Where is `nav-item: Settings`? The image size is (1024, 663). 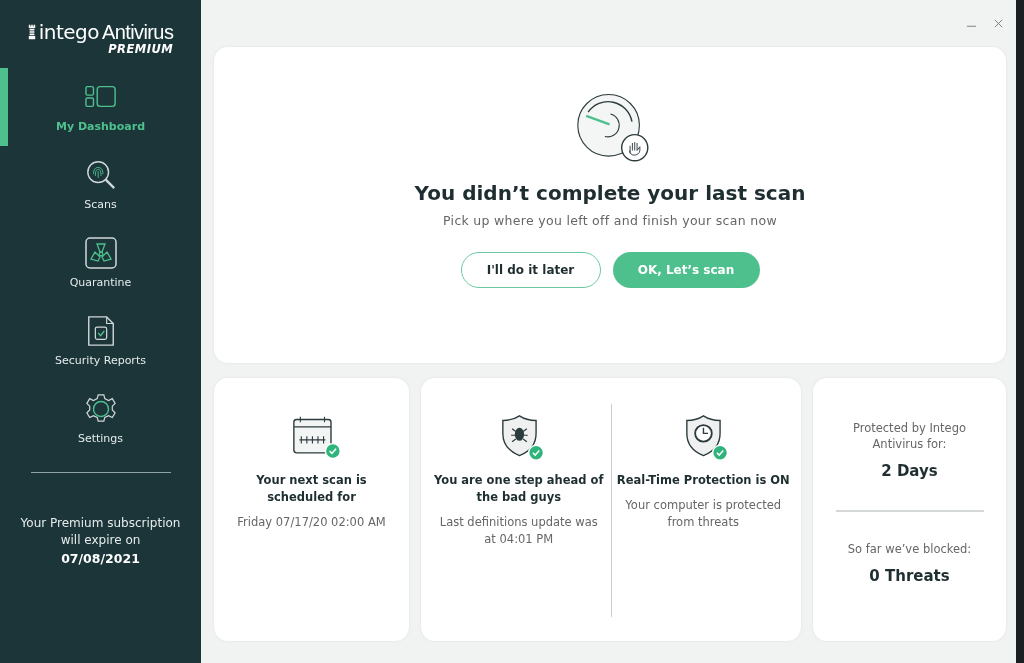 nav-item: Settings is located at coordinates (100, 419).